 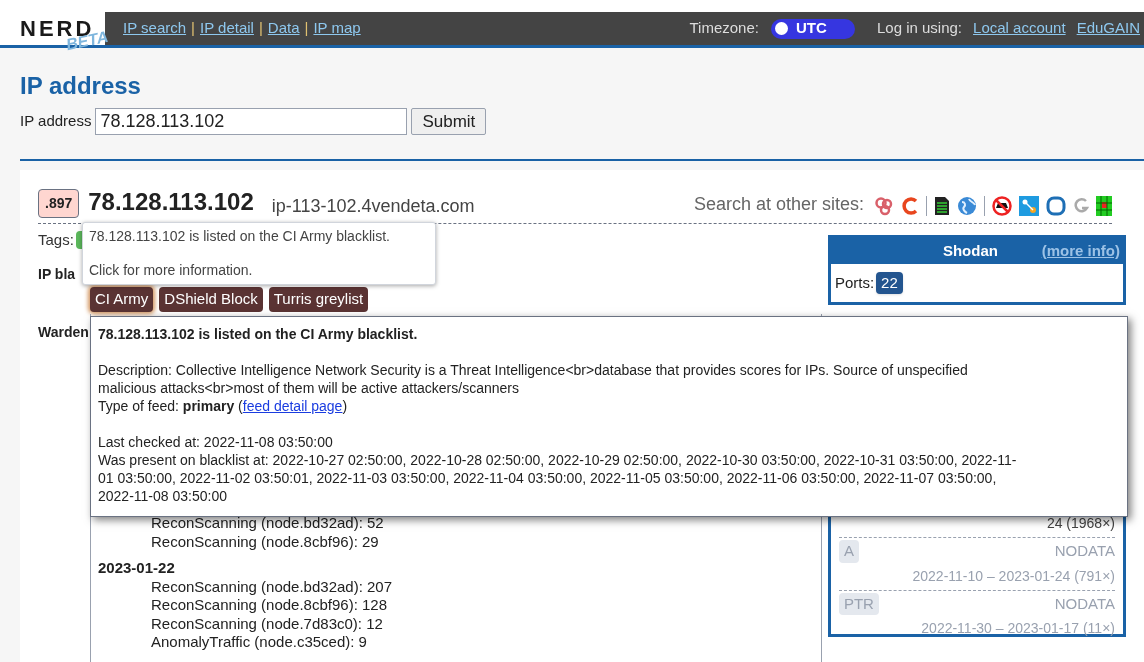 What do you see at coordinates (56, 121) in the screenshot?
I see `ip-address-label: IP address` at bounding box center [56, 121].